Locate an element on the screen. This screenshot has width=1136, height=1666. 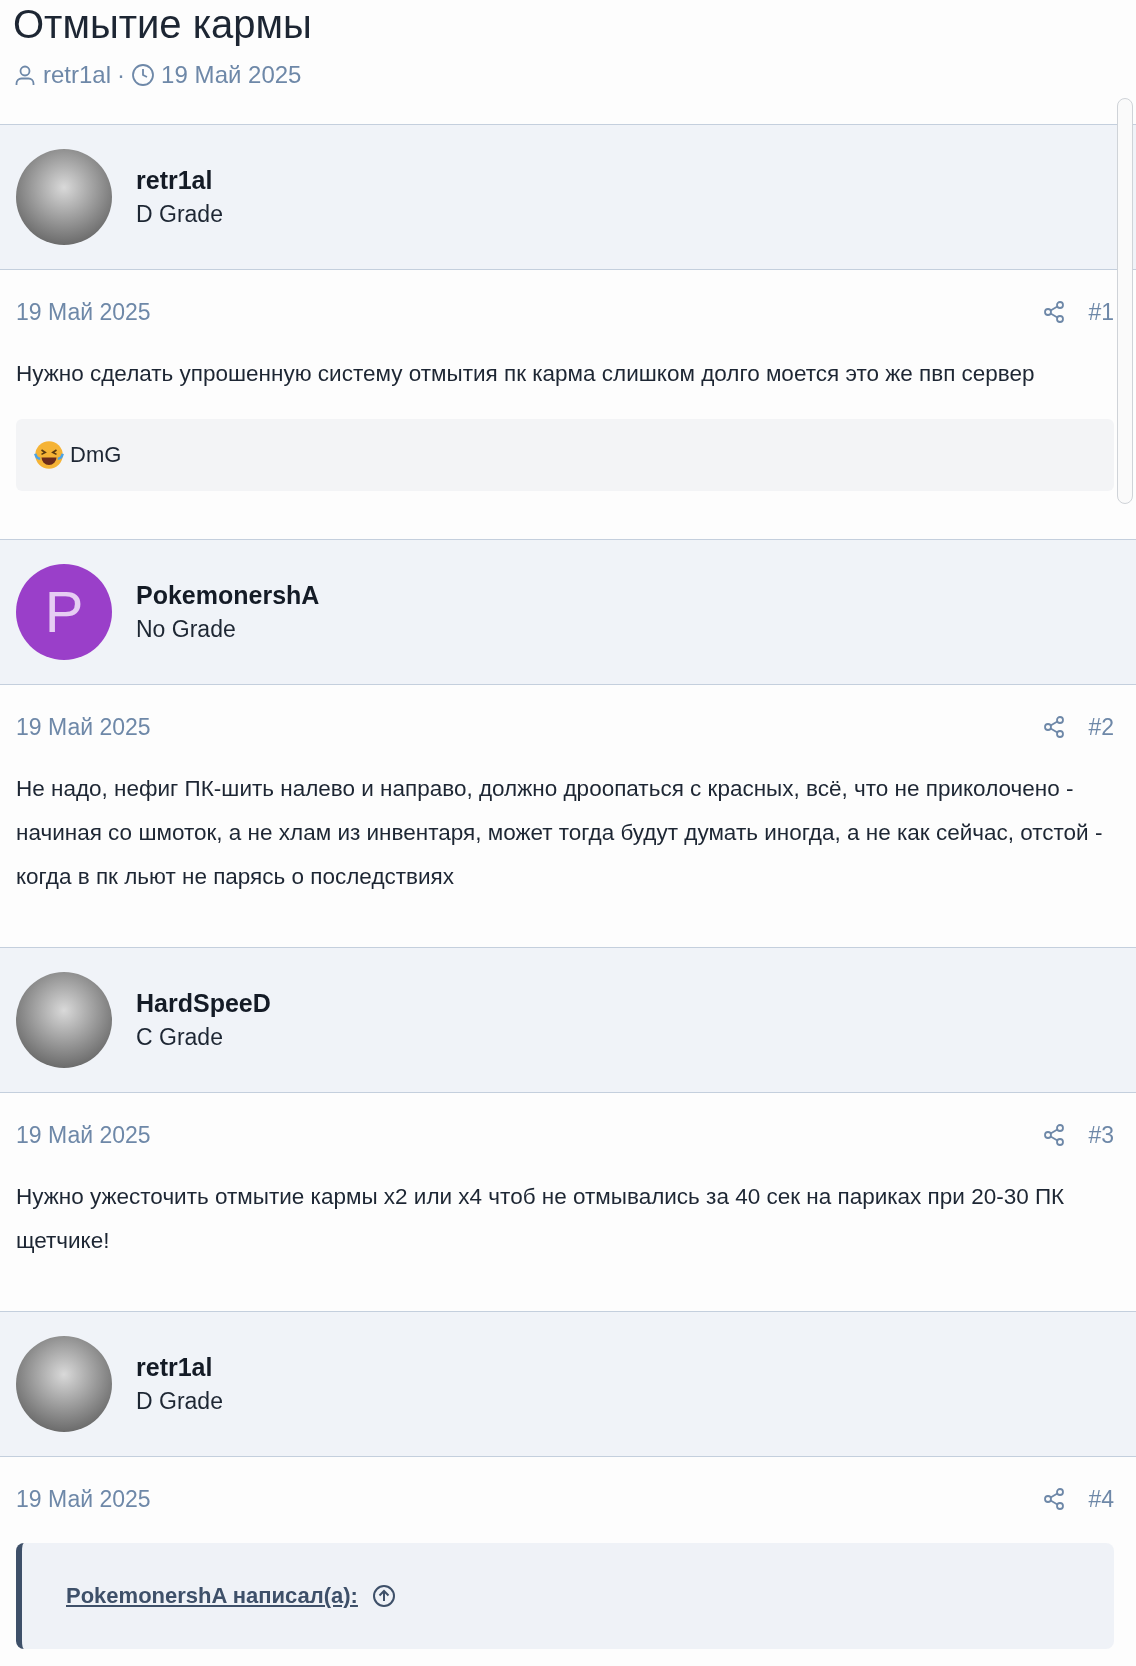
post-number: #2 is located at coordinates (1101, 727).